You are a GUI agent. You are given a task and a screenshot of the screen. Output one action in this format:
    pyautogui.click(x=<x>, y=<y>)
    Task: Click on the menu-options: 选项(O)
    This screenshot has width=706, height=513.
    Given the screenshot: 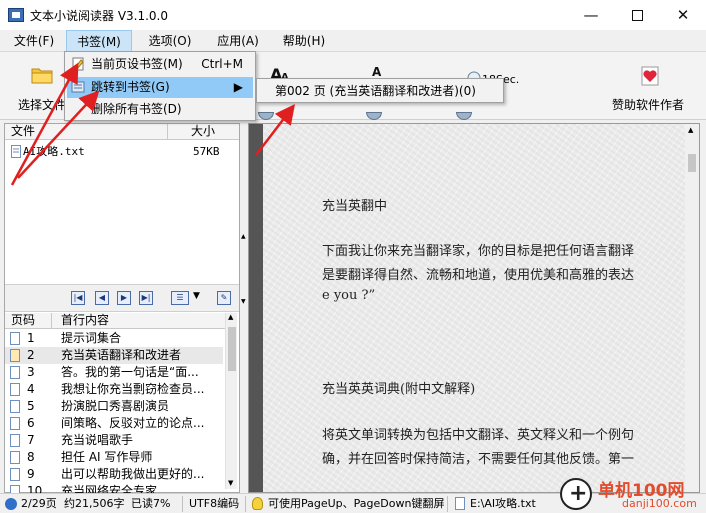 What is the action you would take?
    pyautogui.click(x=170, y=41)
    